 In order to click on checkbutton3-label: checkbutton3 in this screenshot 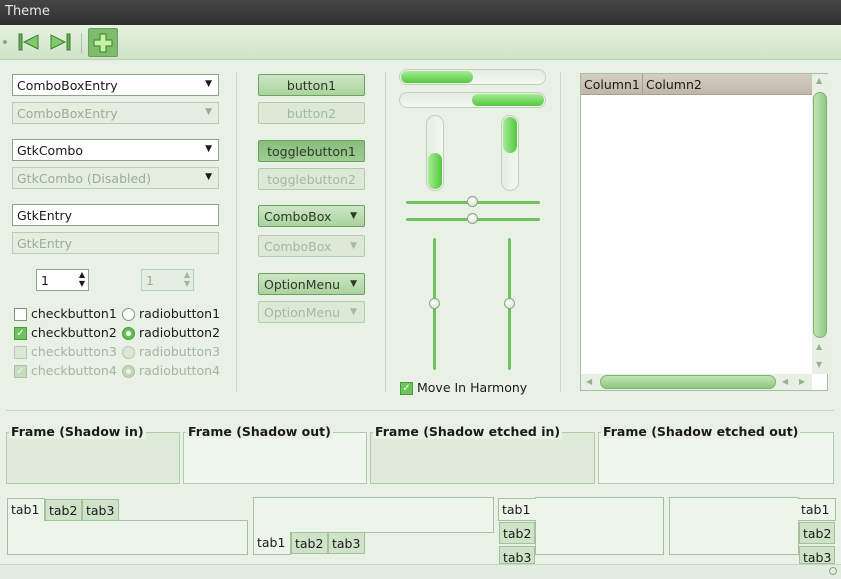, I will do `click(74, 351)`.